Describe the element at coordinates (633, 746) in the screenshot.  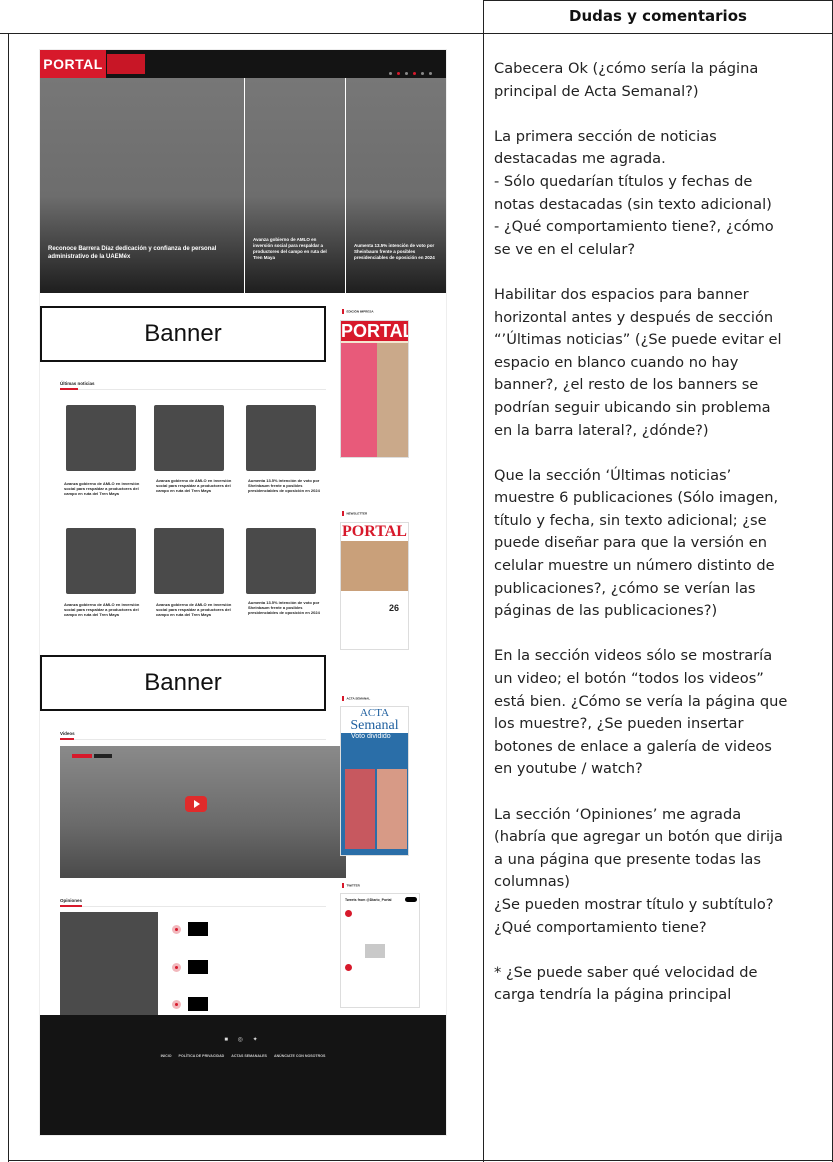
I see `note-line: botones de enlace a galería de videos` at that location.